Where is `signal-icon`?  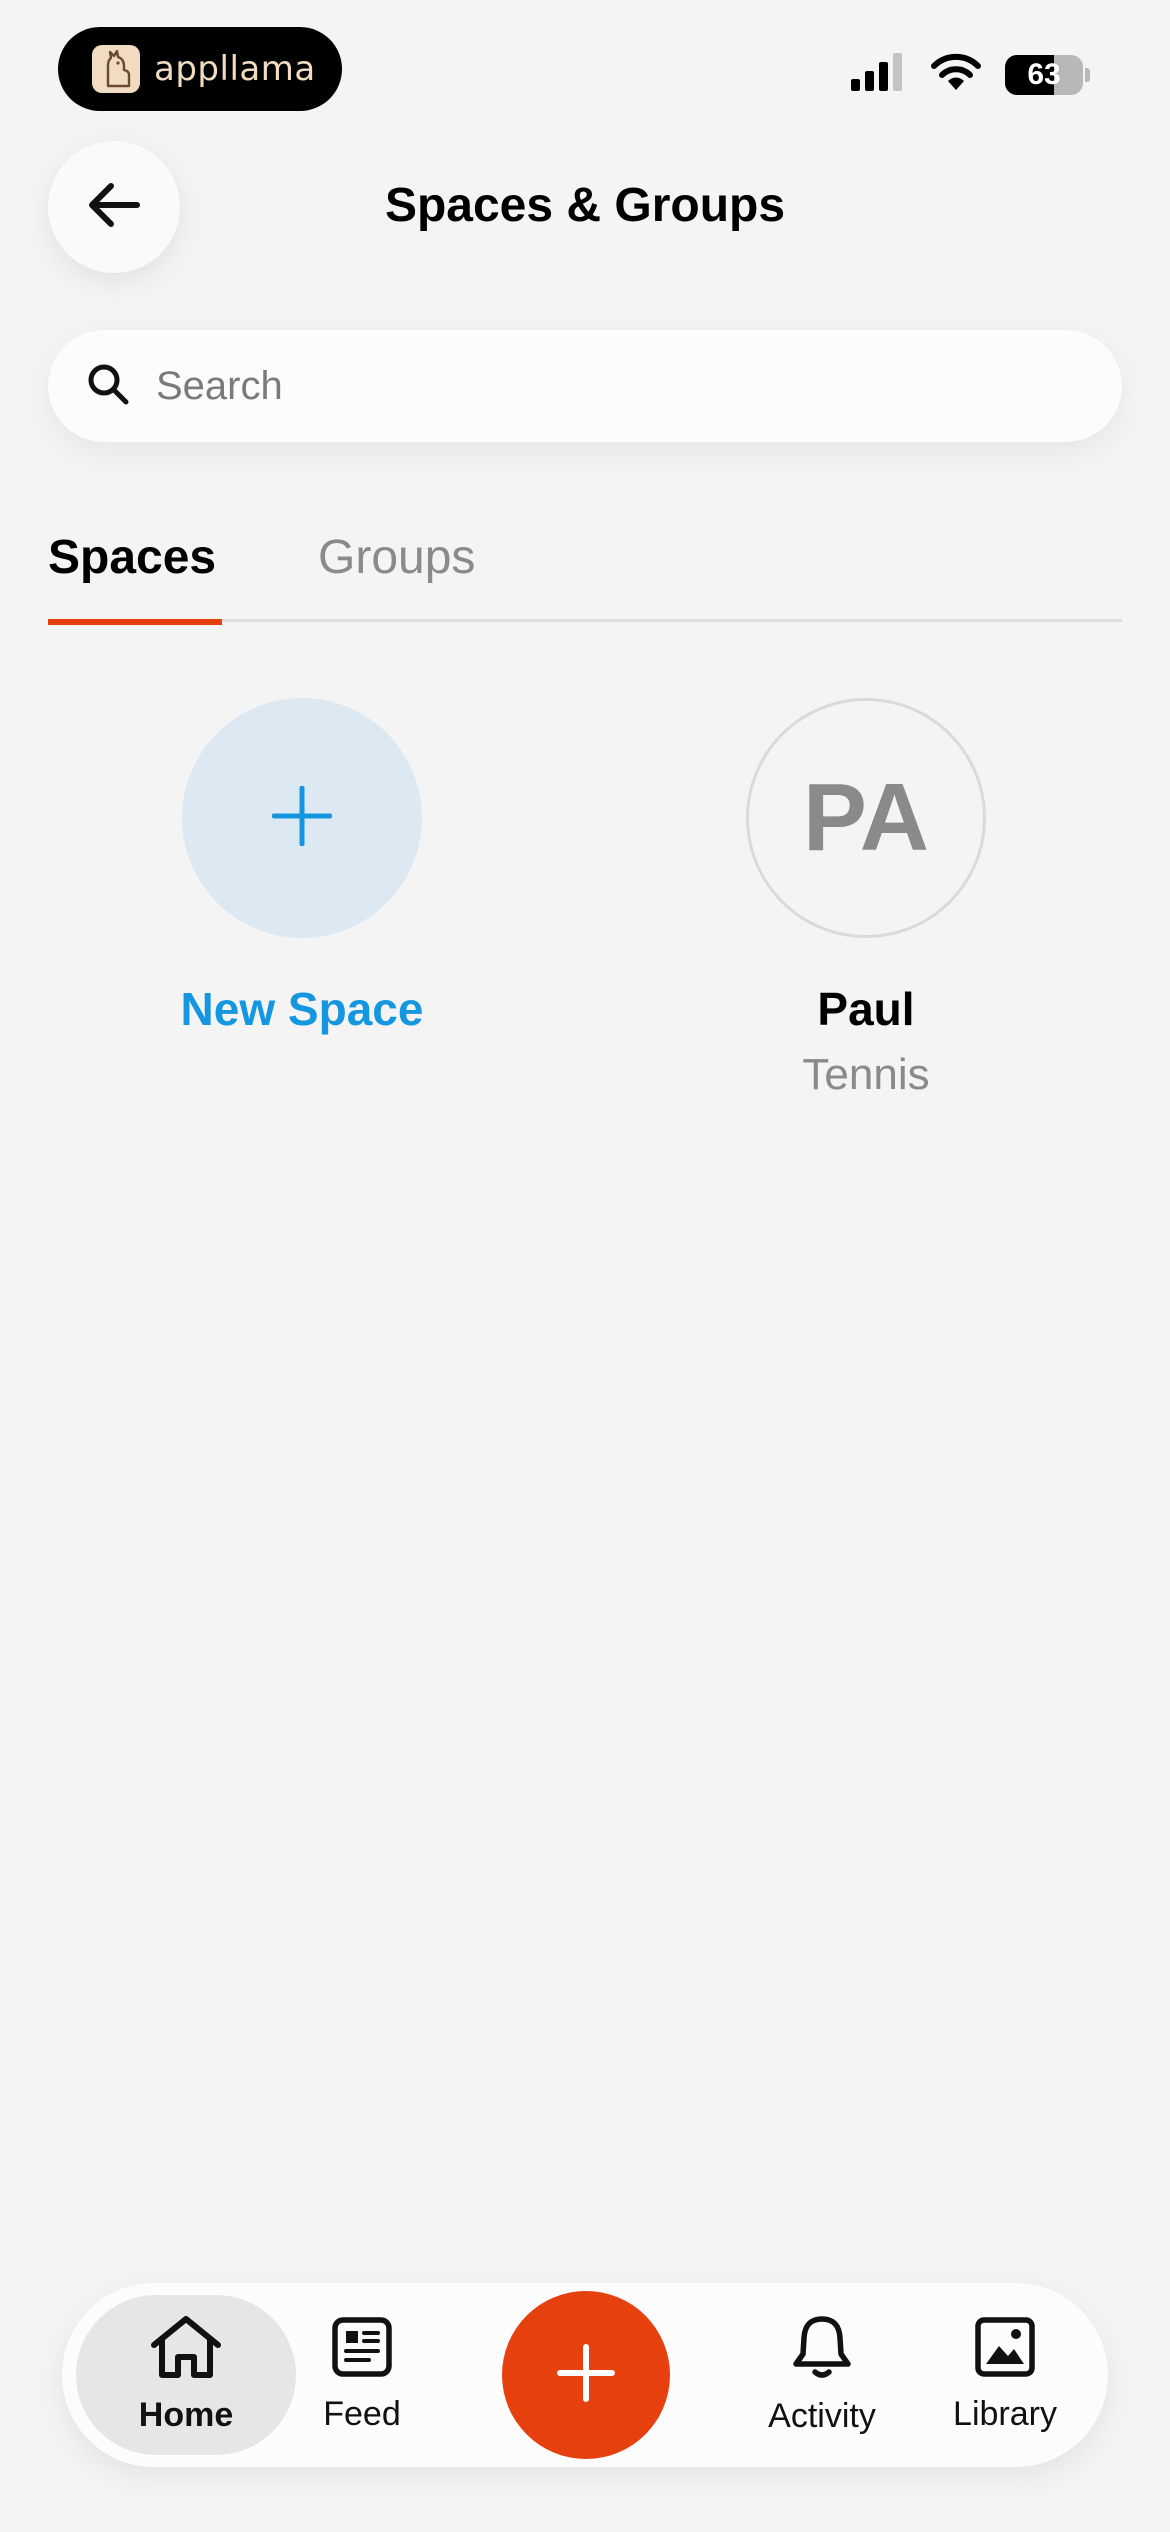 signal-icon is located at coordinates (878, 74).